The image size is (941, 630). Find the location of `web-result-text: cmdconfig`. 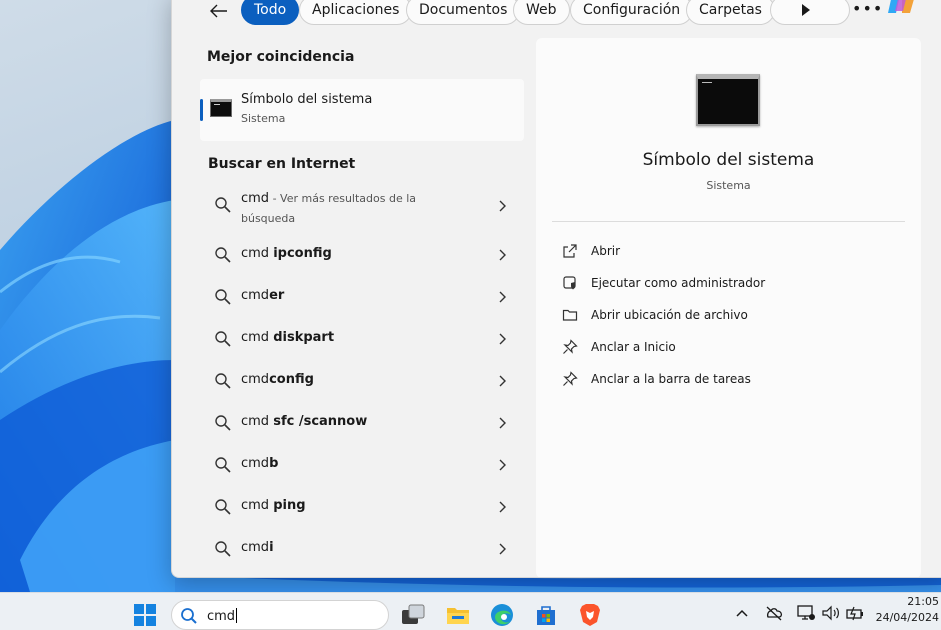

web-result-text: cmdconfig is located at coordinates (277, 379).